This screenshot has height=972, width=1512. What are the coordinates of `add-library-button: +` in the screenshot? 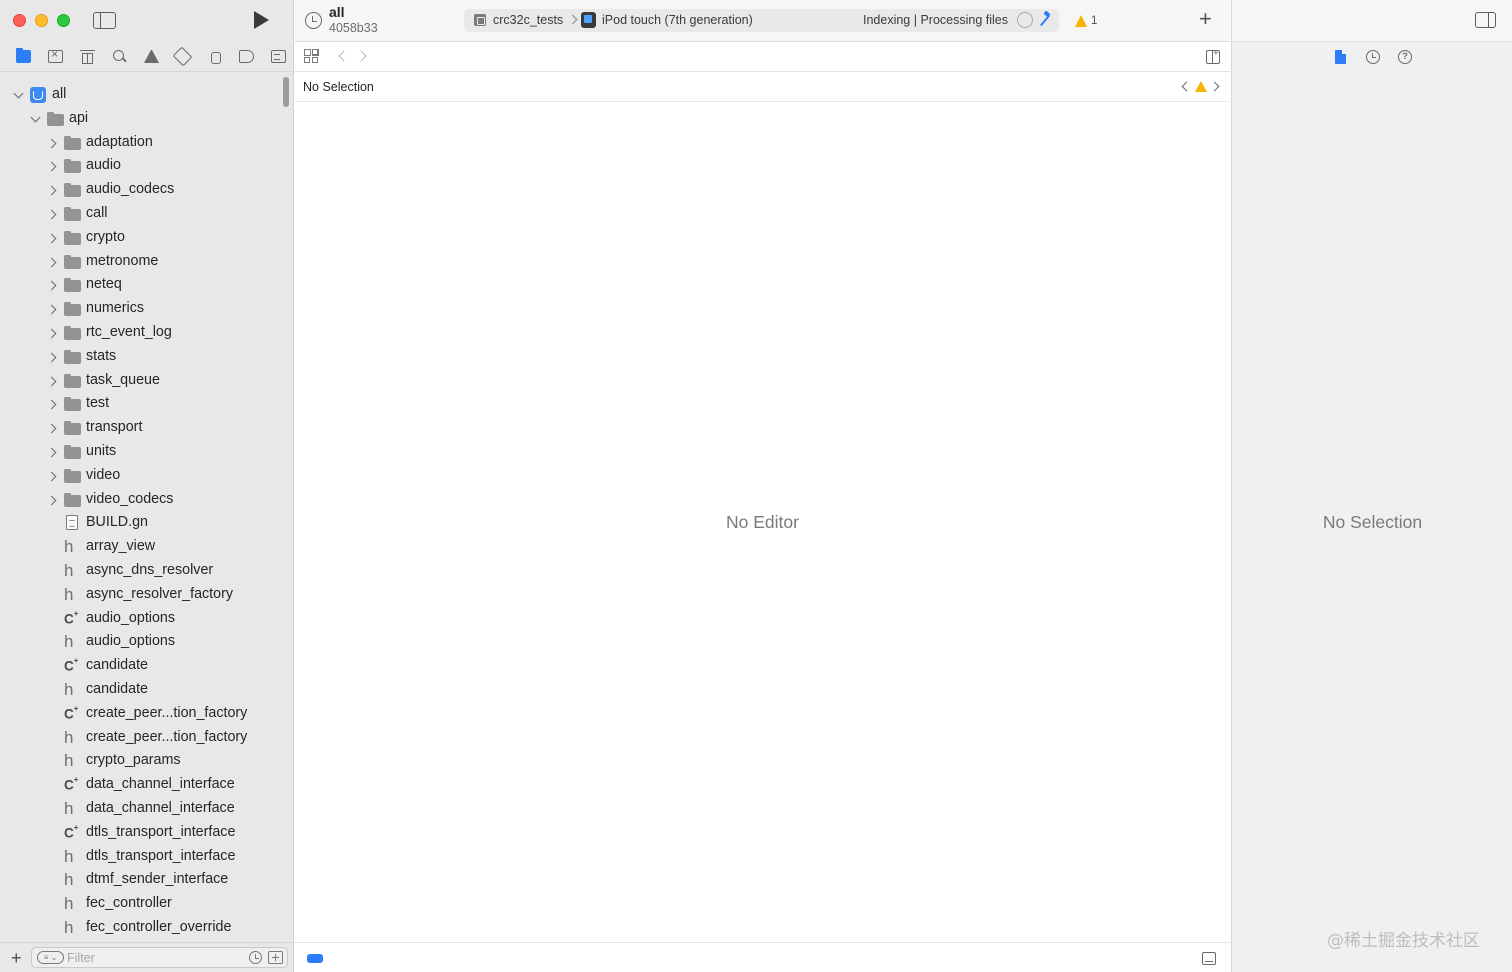 It's located at (1205, 19).